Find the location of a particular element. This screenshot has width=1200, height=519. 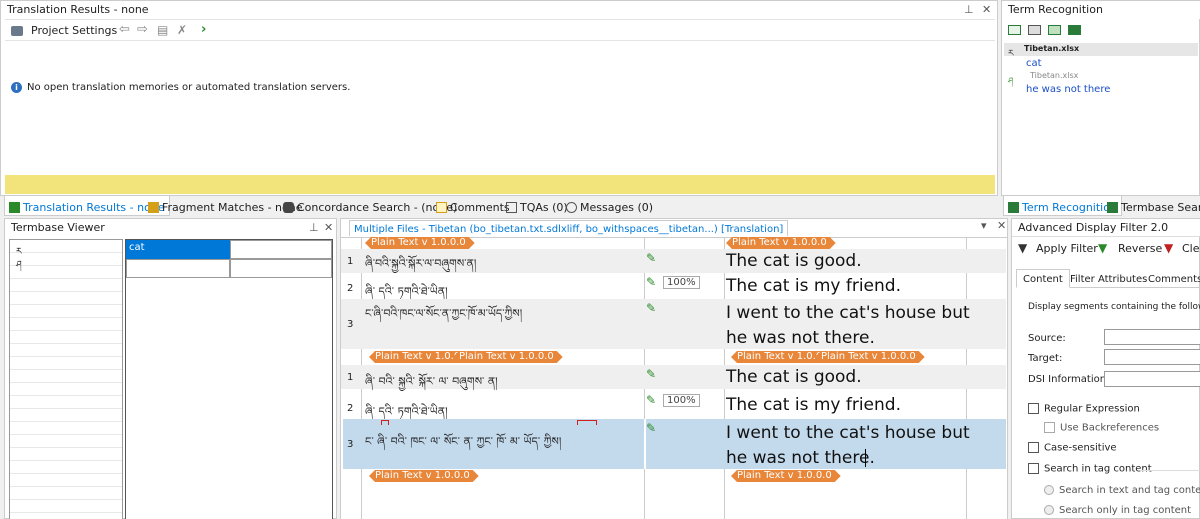

tag-search-checkbox is located at coordinates (1033, 468).